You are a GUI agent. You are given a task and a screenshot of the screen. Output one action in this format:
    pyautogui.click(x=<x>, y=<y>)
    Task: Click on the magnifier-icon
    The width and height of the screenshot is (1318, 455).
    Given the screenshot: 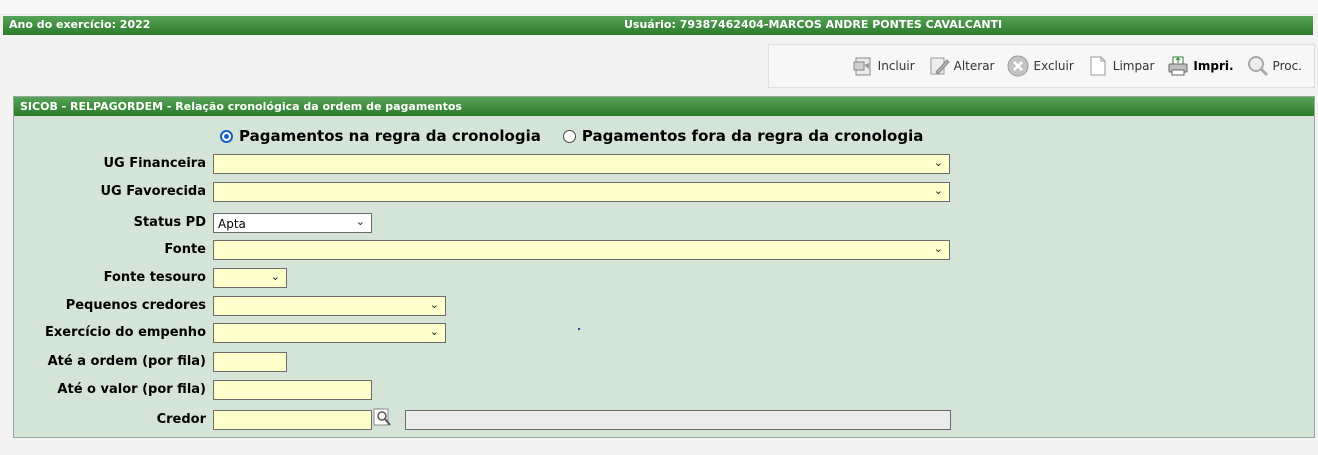 What is the action you would take?
    pyautogui.click(x=1257, y=66)
    